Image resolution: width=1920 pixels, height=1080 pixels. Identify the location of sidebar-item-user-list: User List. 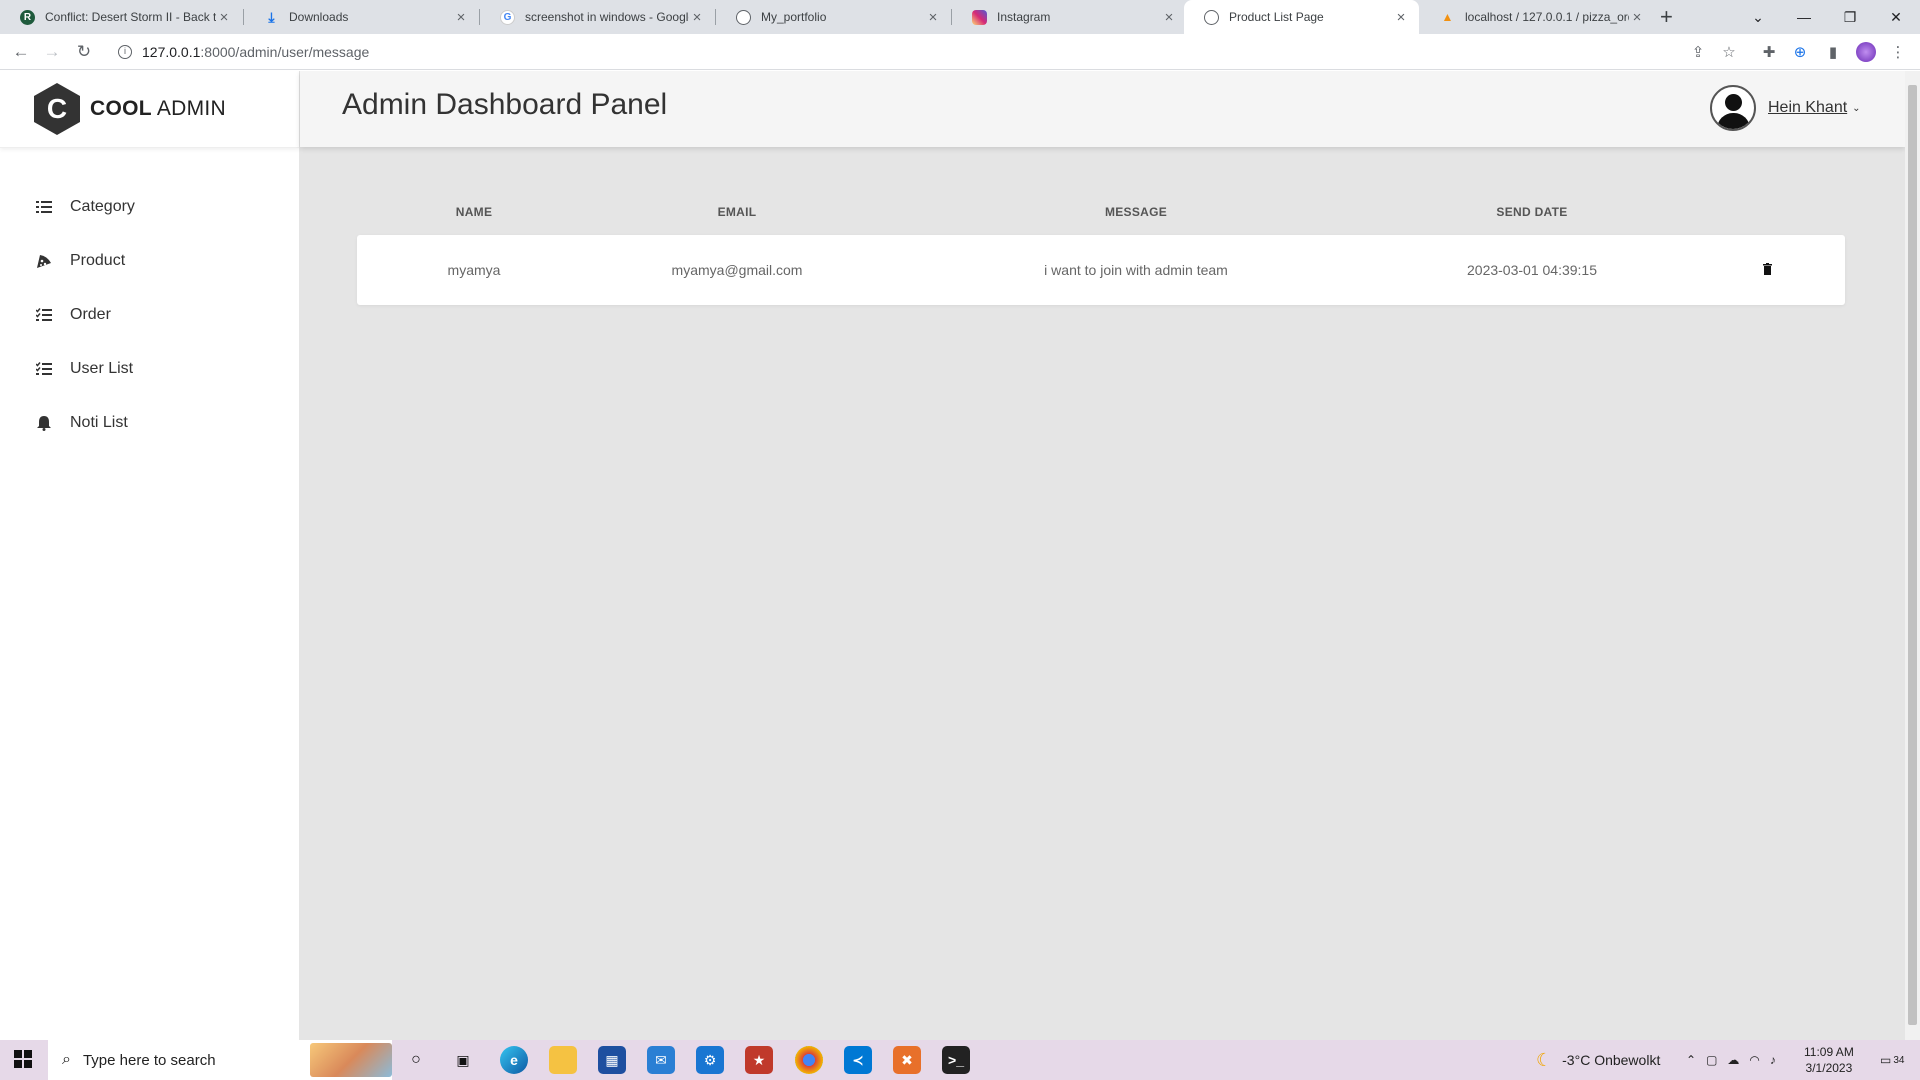
(149, 369).